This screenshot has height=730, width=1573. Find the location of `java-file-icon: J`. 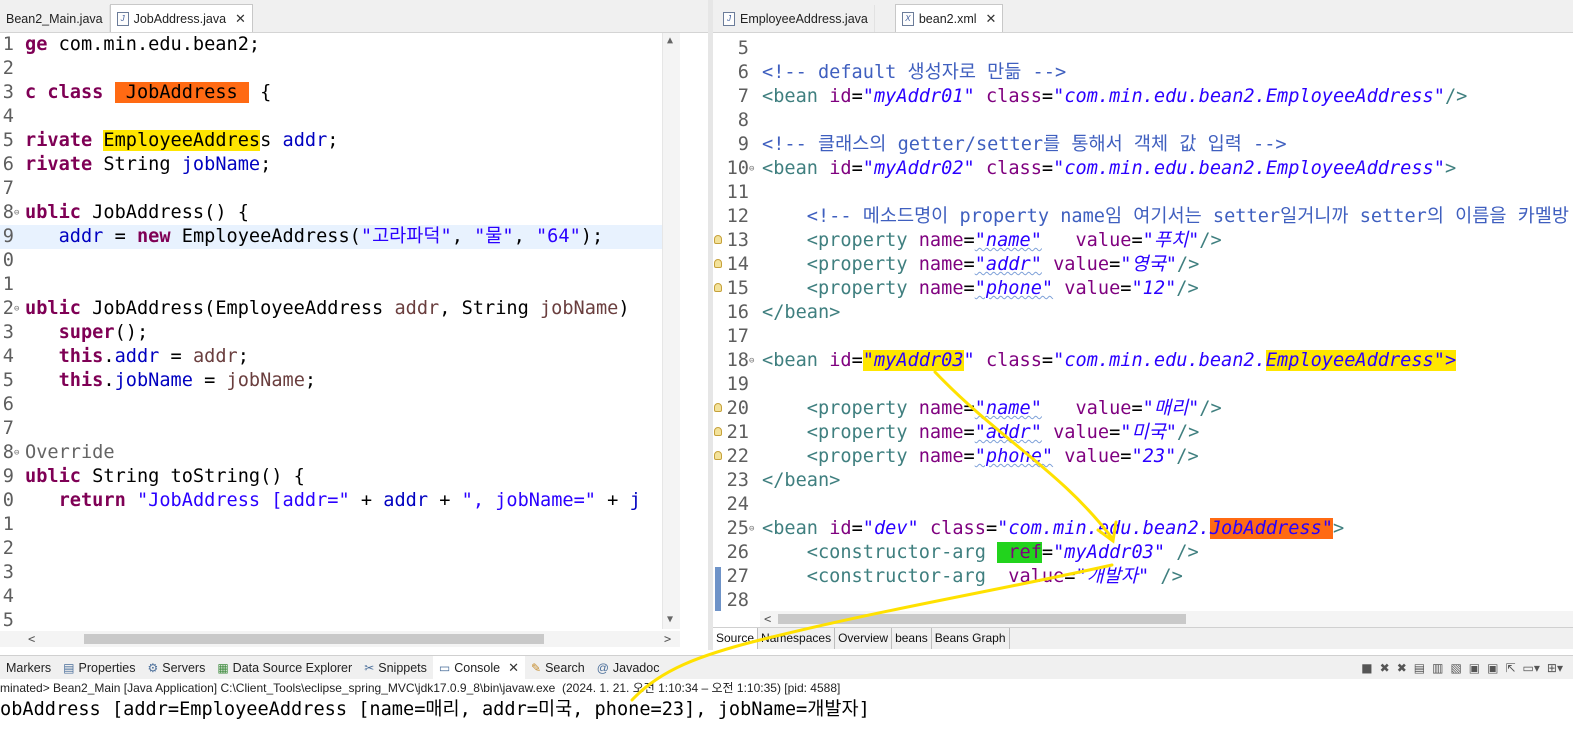

java-file-icon: J is located at coordinates (122, 18).